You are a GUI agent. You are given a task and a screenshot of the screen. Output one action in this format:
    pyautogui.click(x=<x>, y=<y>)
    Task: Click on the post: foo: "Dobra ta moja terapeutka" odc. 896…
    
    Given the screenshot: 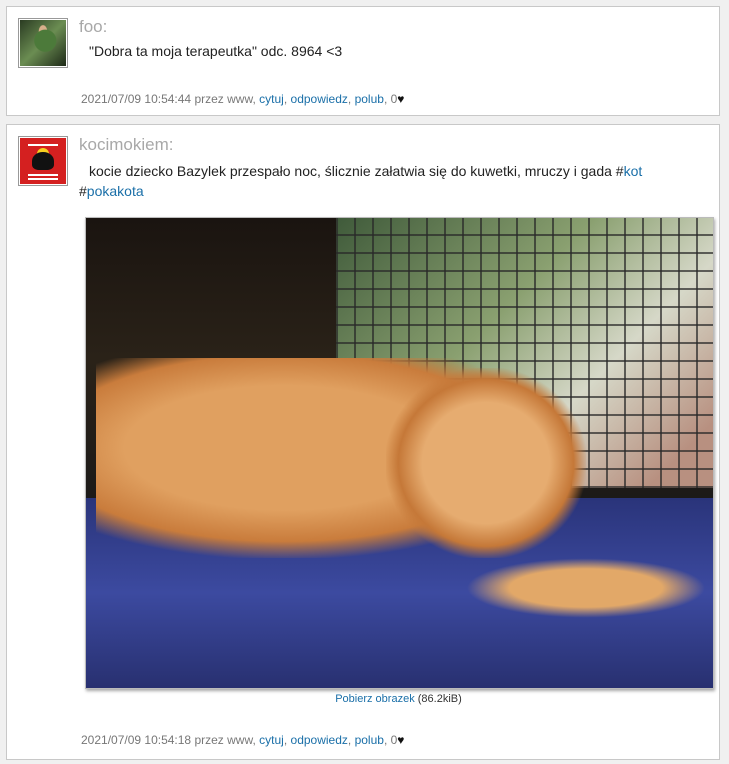 What is the action you would take?
    pyautogui.click(x=363, y=61)
    